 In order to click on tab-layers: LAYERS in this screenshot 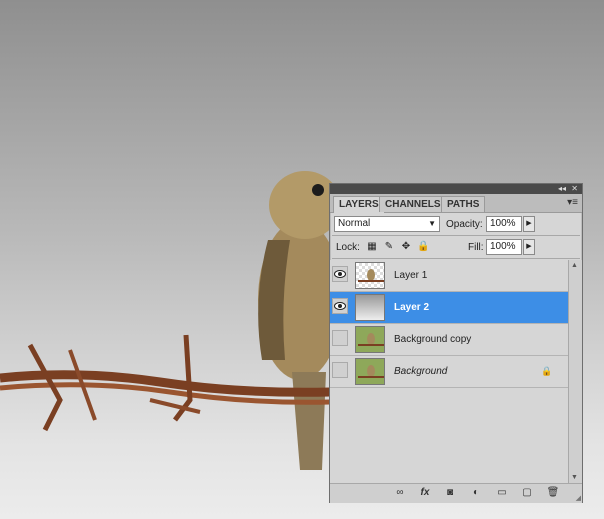, I will do `click(359, 204)`.